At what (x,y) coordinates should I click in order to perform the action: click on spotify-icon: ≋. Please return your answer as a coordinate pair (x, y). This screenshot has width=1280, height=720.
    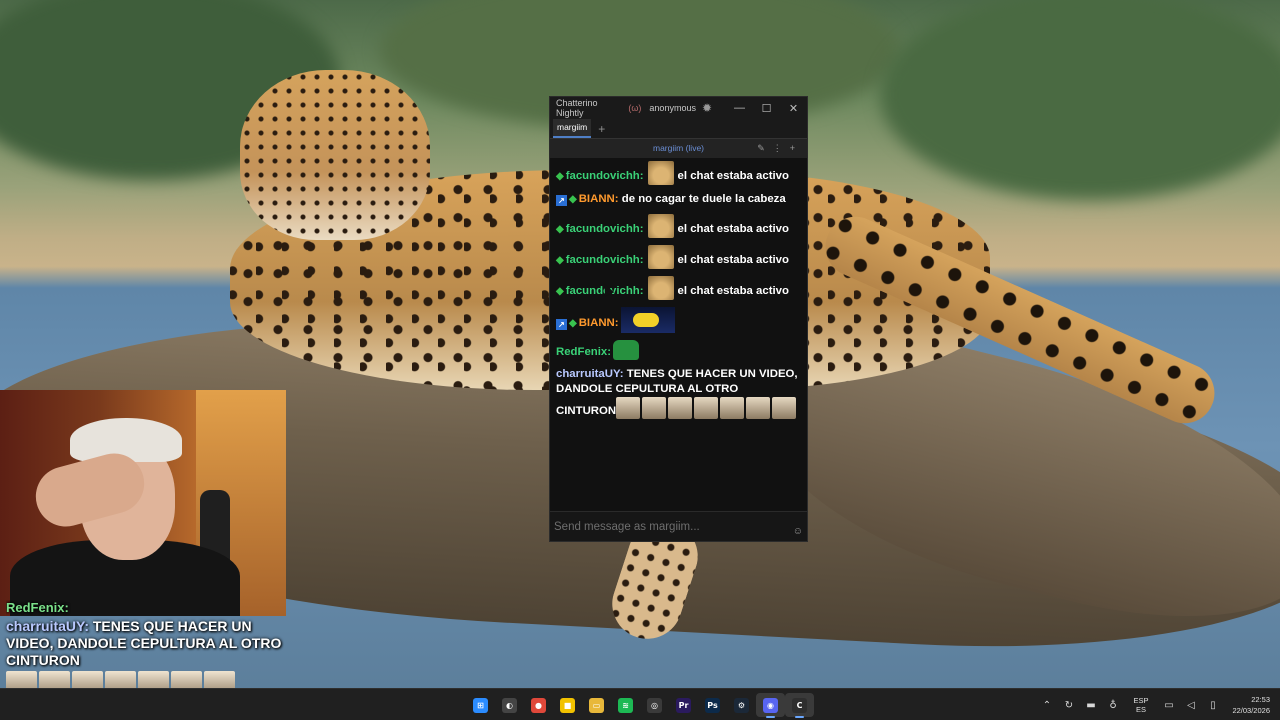
    Looking at the image, I should click on (625, 705).